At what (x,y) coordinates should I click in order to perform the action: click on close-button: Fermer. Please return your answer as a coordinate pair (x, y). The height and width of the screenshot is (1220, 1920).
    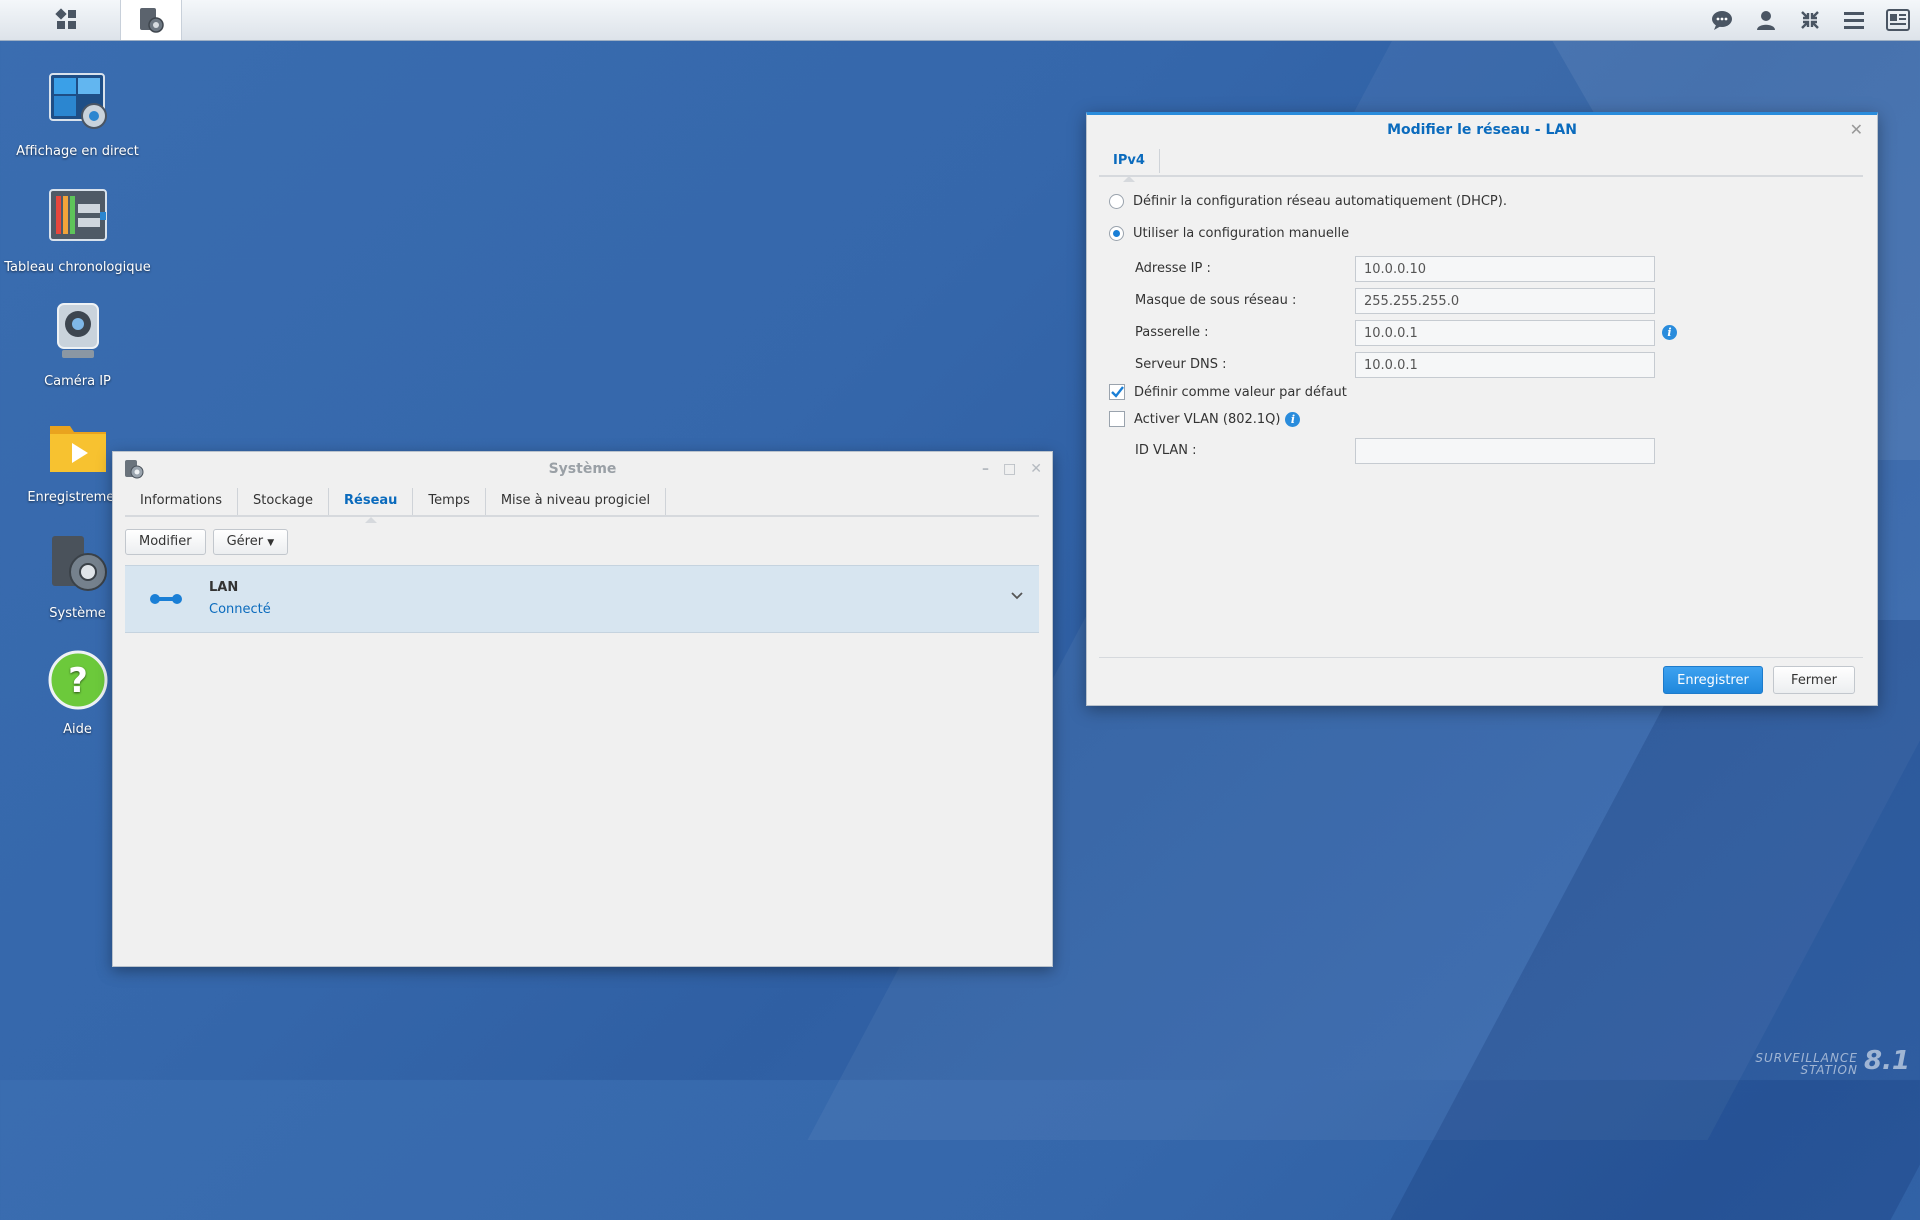
    Looking at the image, I should click on (1814, 680).